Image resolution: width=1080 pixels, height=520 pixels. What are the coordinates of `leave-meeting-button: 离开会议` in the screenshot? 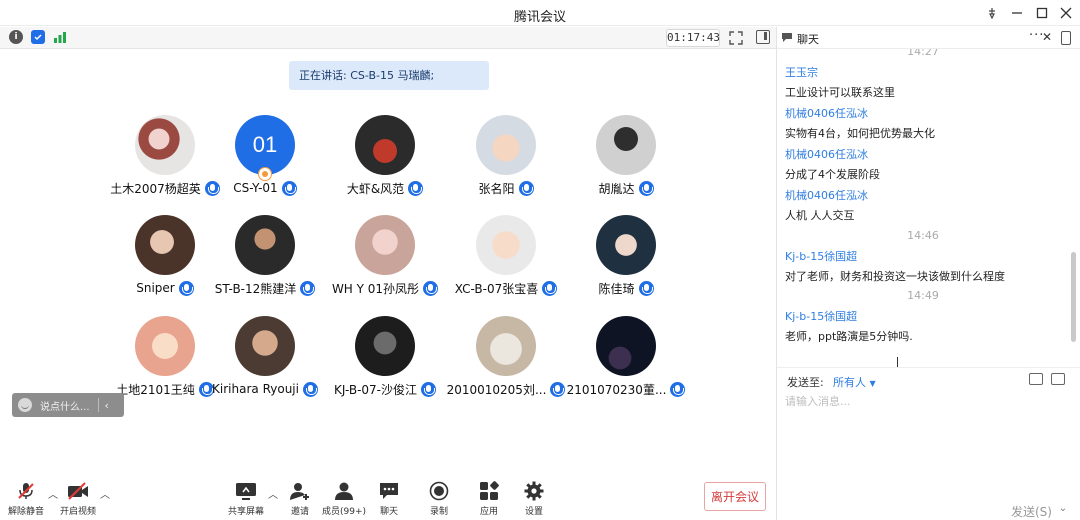 It's located at (735, 496).